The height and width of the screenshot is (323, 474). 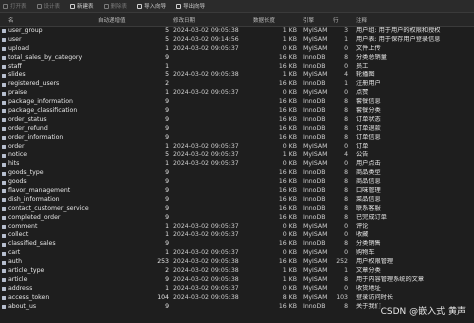 What do you see at coordinates (151, 6) in the screenshot?
I see `toolbar-button-4: 导入向导` at bounding box center [151, 6].